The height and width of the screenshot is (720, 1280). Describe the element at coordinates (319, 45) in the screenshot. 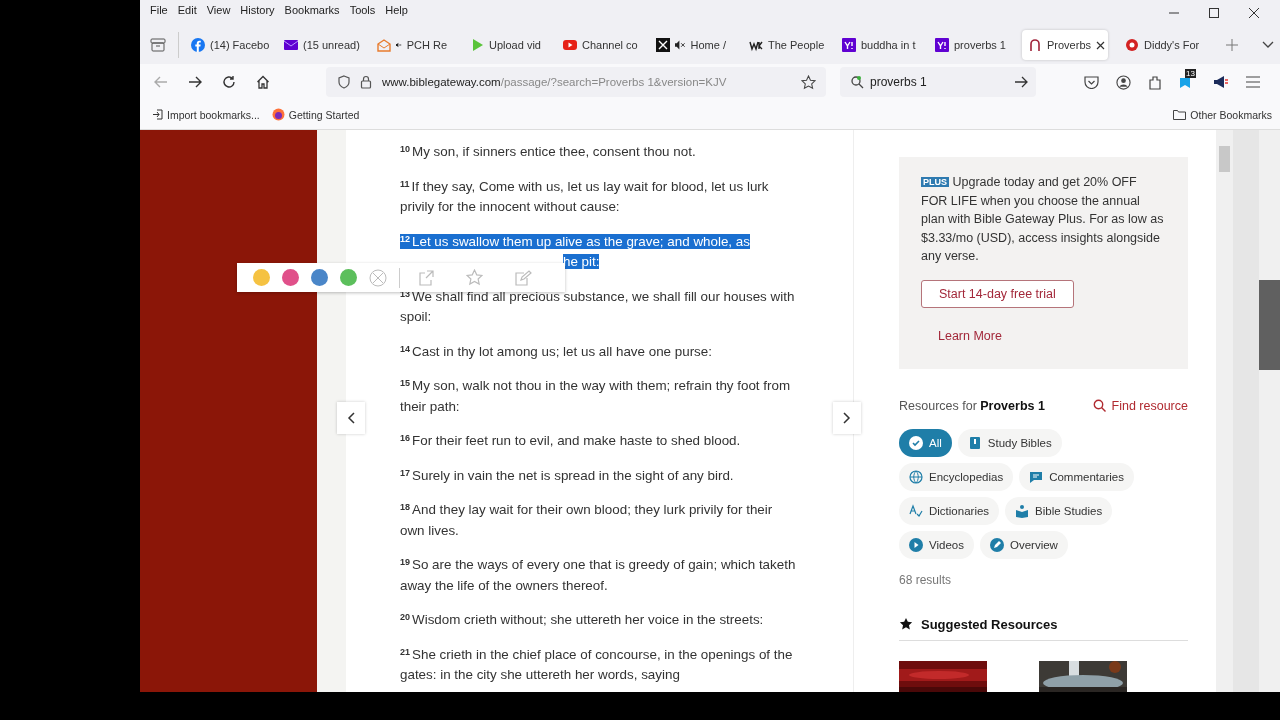

I see `browser-tab: (15 unread)` at that location.